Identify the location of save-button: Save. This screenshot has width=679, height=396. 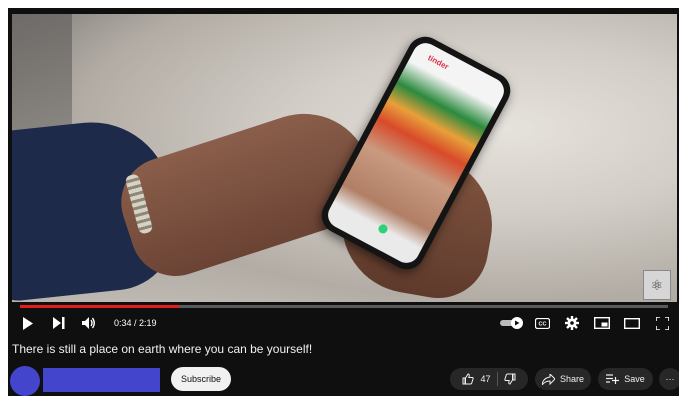
(625, 379).